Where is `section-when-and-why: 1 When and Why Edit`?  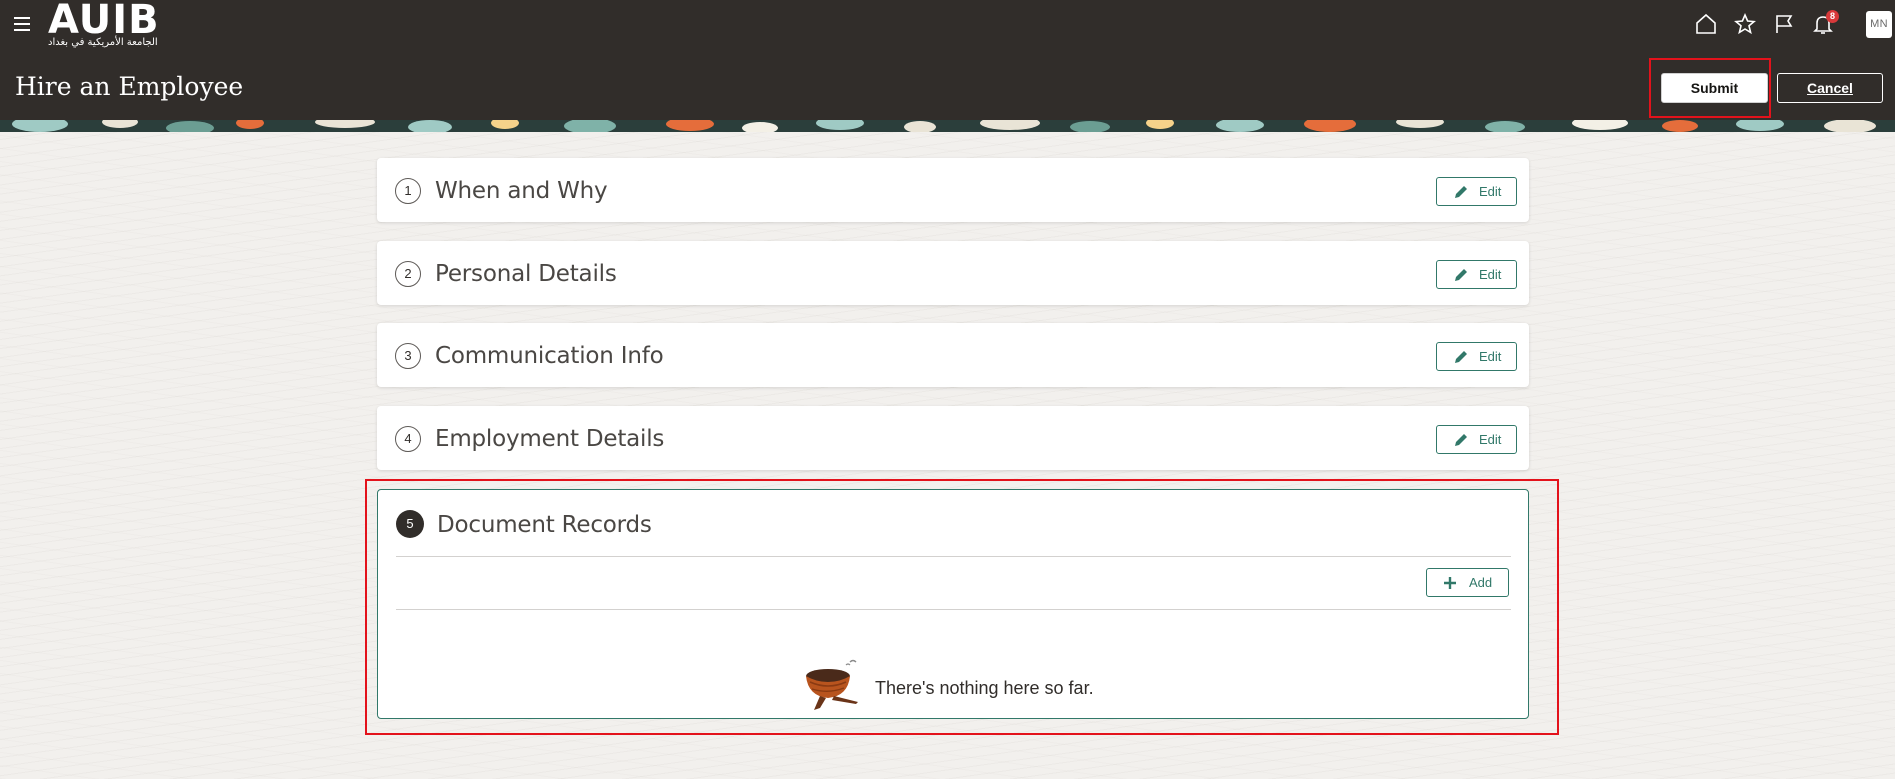 section-when-and-why: 1 When and Why Edit is located at coordinates (953, 190).